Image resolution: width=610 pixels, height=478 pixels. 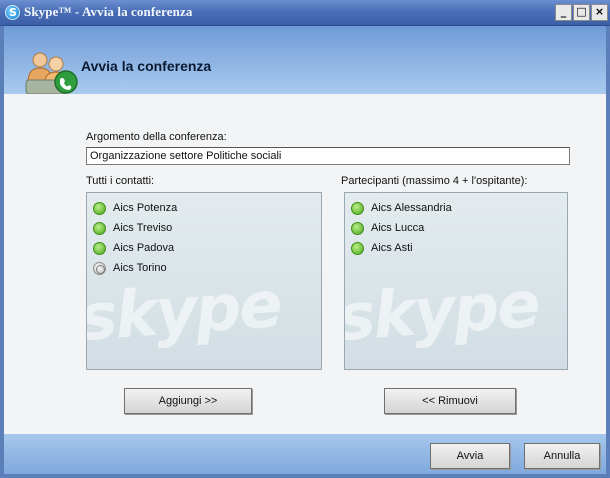 What do you see at coordinates (599, 12) in the screenshot?
I see `close-button: ×` at bounding box center [599, 12].